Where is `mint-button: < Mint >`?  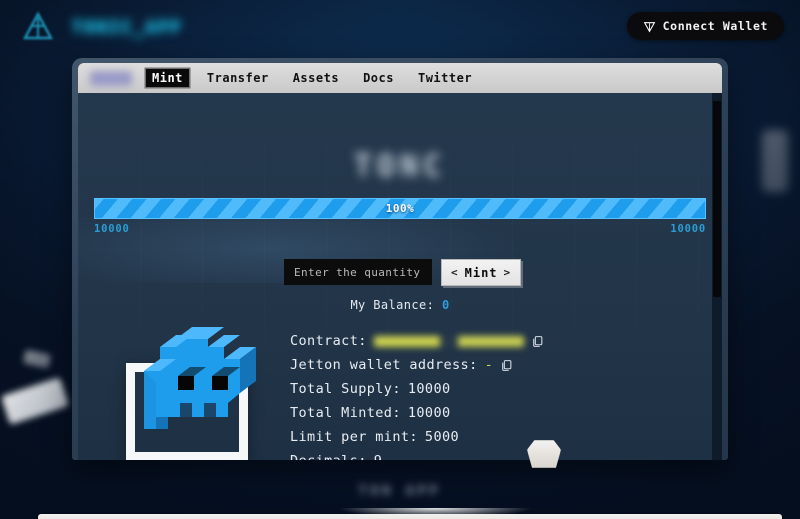 mint-button: < Mint > is located at coordinates (481, 272).